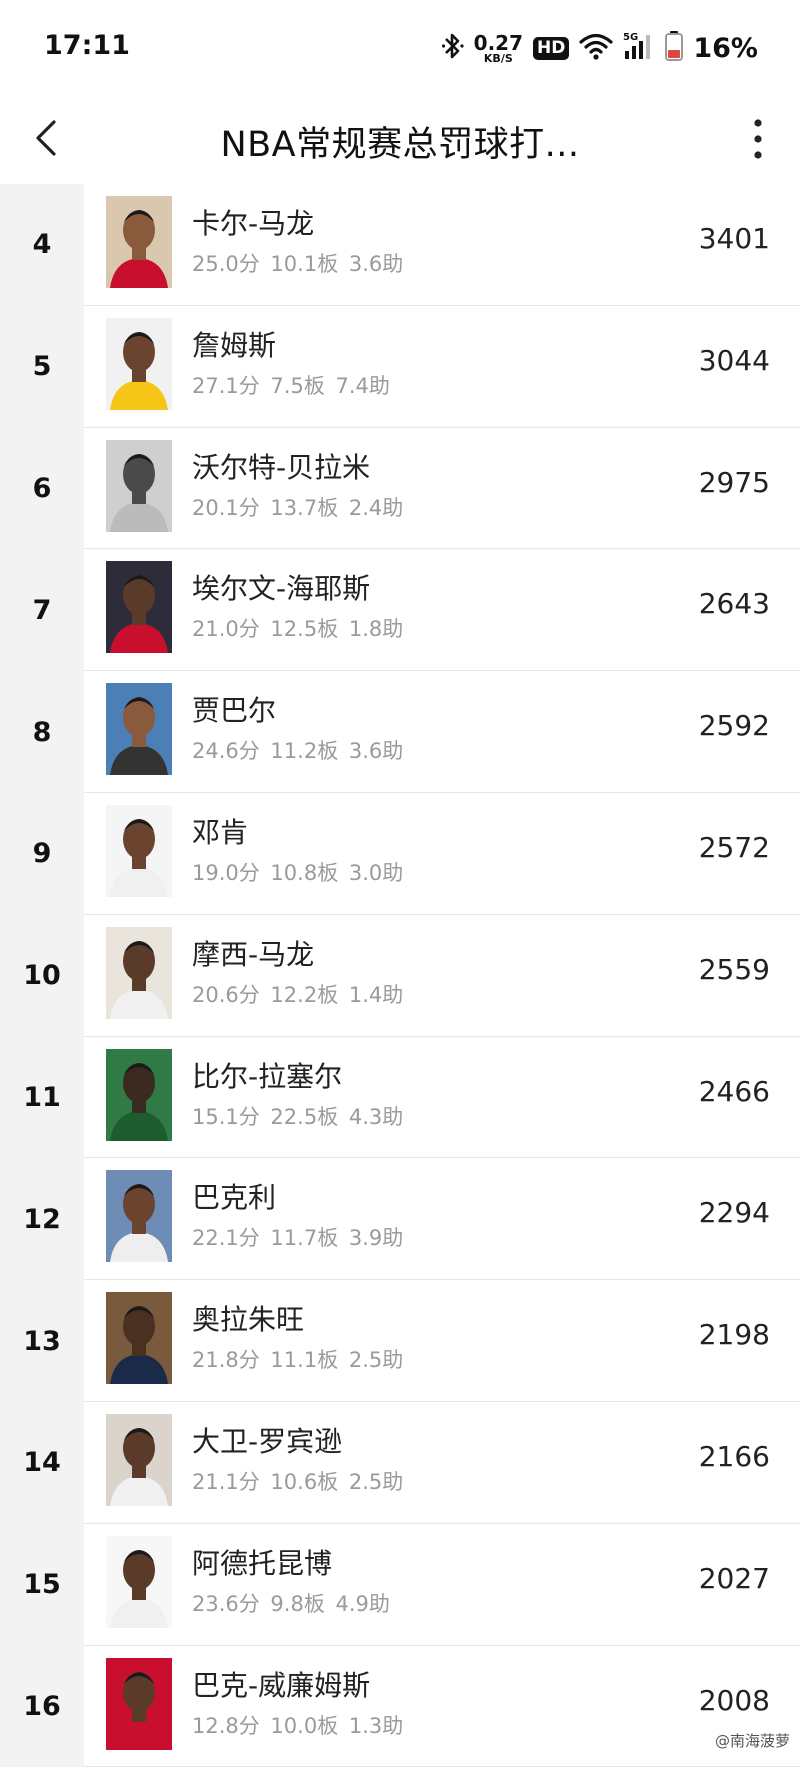  Describe the element at coordinates (734, 1213) in the screenshot. I see `free-throw-total: 2294` at that location.